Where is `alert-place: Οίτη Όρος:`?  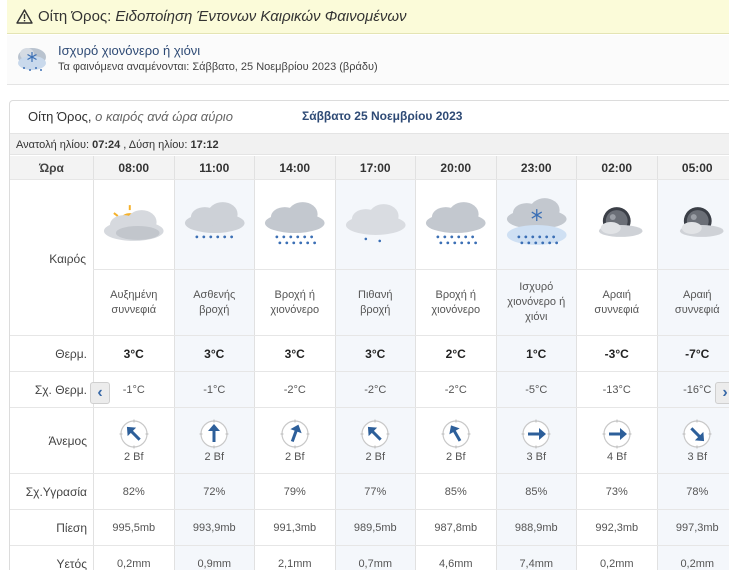 alert-place: Οίτη Όρος: is located at coordinates (75, 16).